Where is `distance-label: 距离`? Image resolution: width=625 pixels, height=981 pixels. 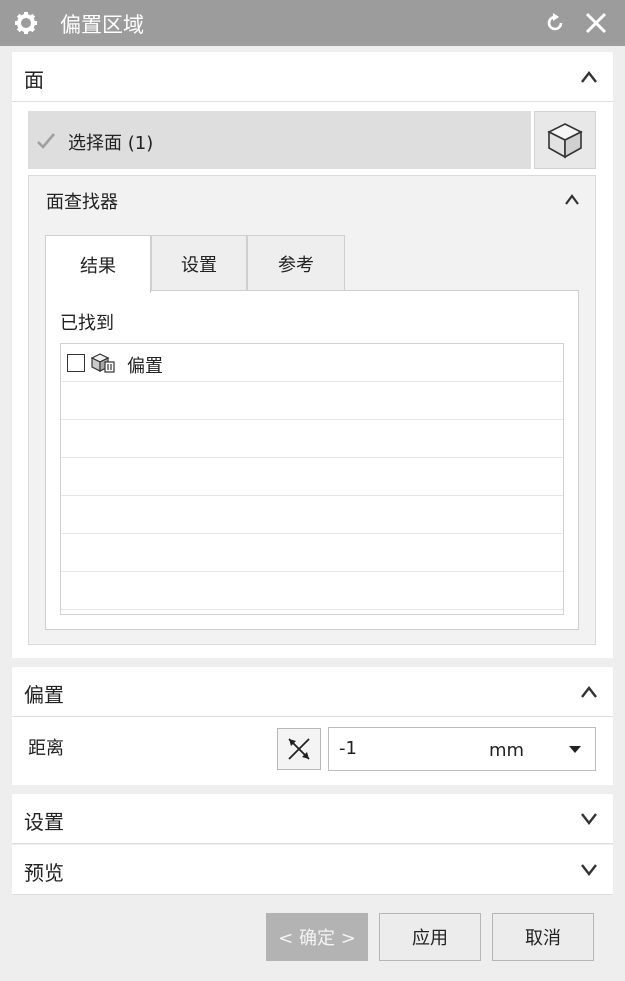
distance-label: 距离 is located at coordinates (46, 748).